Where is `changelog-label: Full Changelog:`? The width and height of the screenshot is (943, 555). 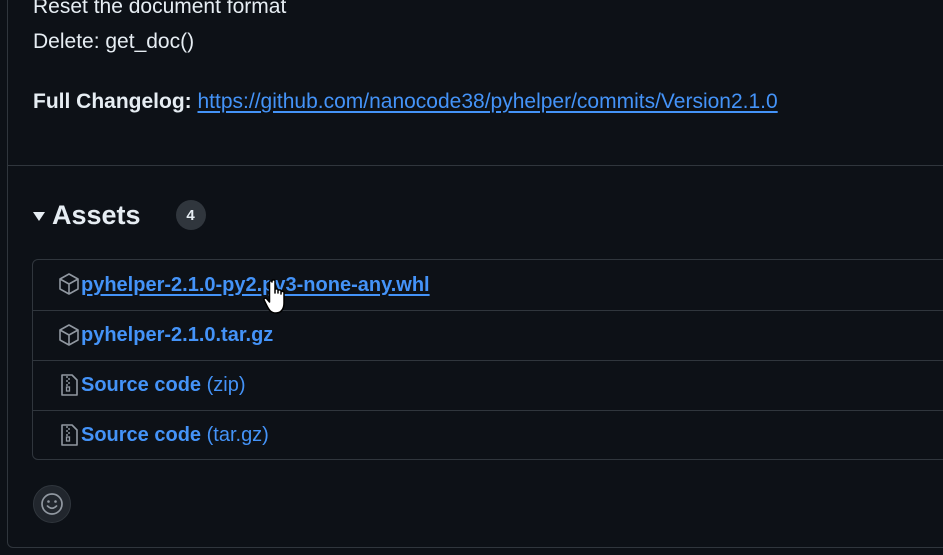 changelog-label: Full Changelog: is located at coordinates (112, 101).